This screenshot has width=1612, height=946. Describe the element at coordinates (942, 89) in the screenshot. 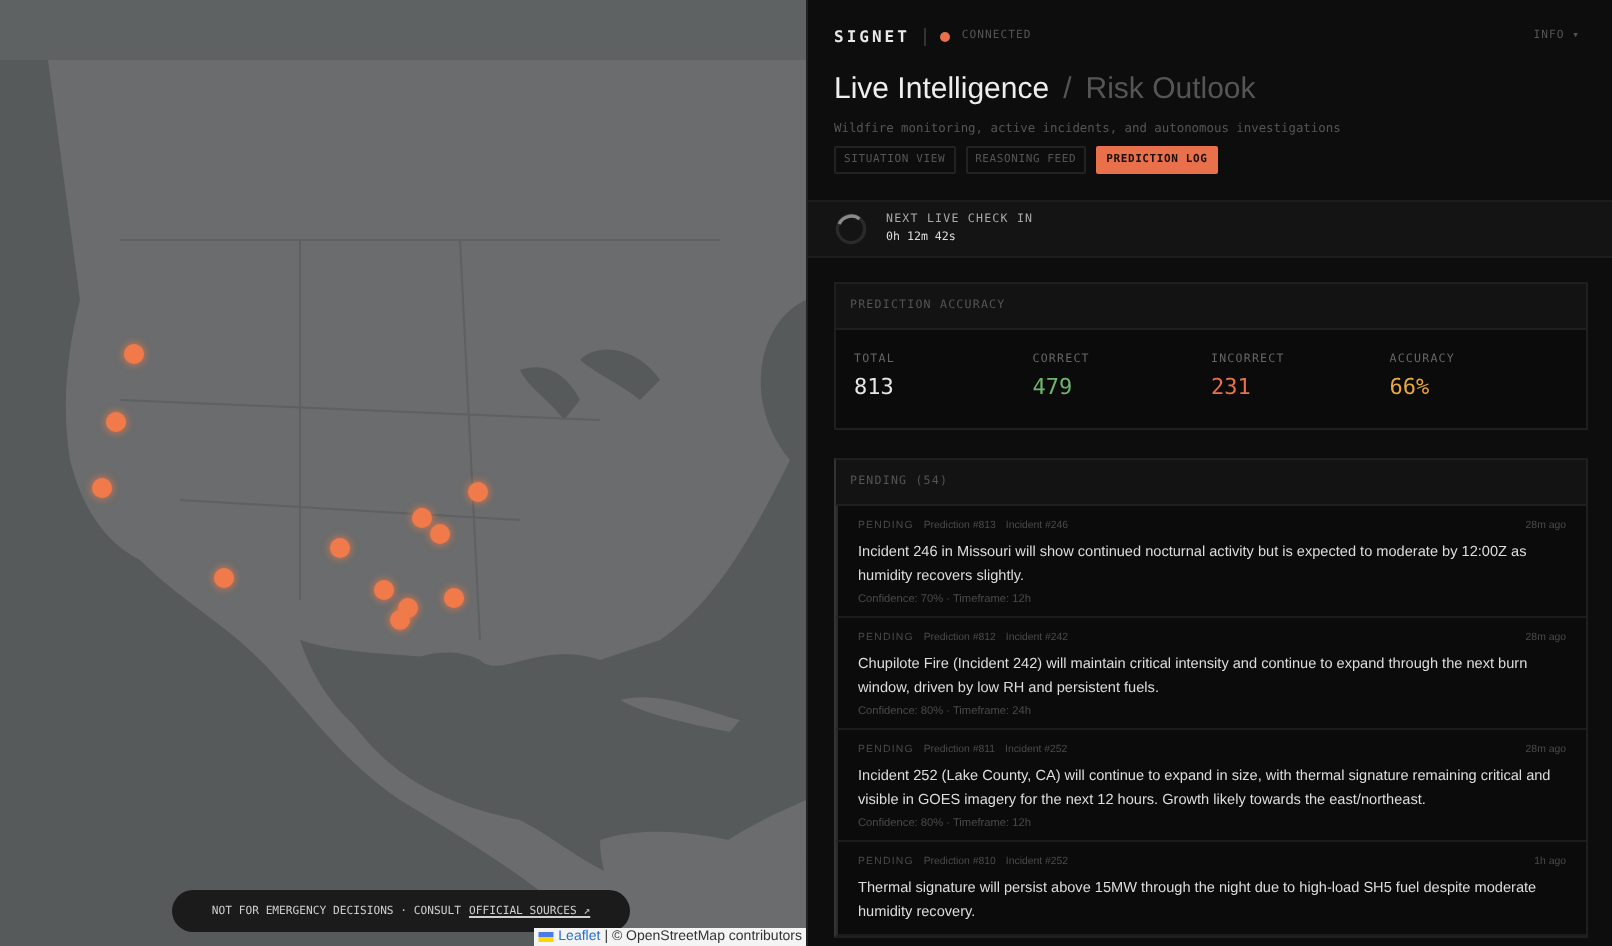

I see `page-title: Live Intelligence` at that location.